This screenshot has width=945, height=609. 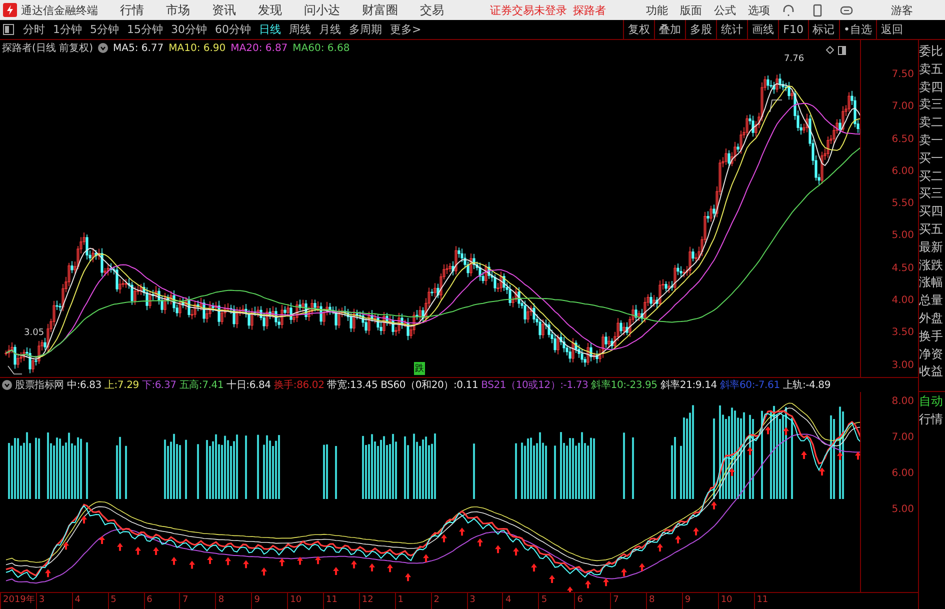 I want to click on period-tab: 多周期, so click(x=365, y=29).